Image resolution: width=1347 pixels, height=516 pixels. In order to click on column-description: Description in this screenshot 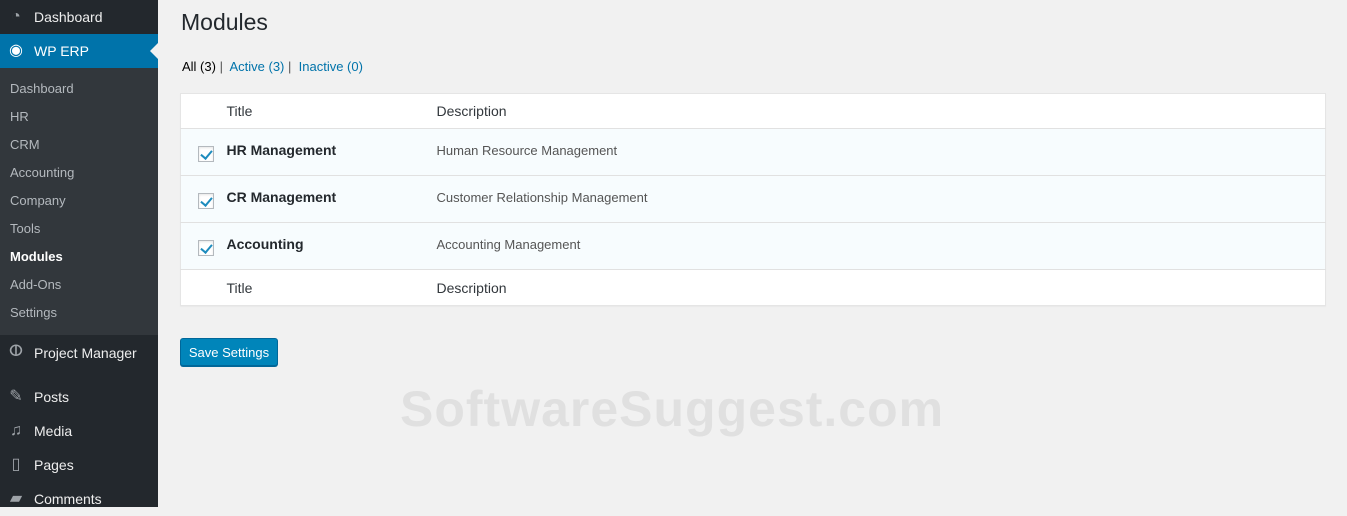, I will do `click(881, 111)`.